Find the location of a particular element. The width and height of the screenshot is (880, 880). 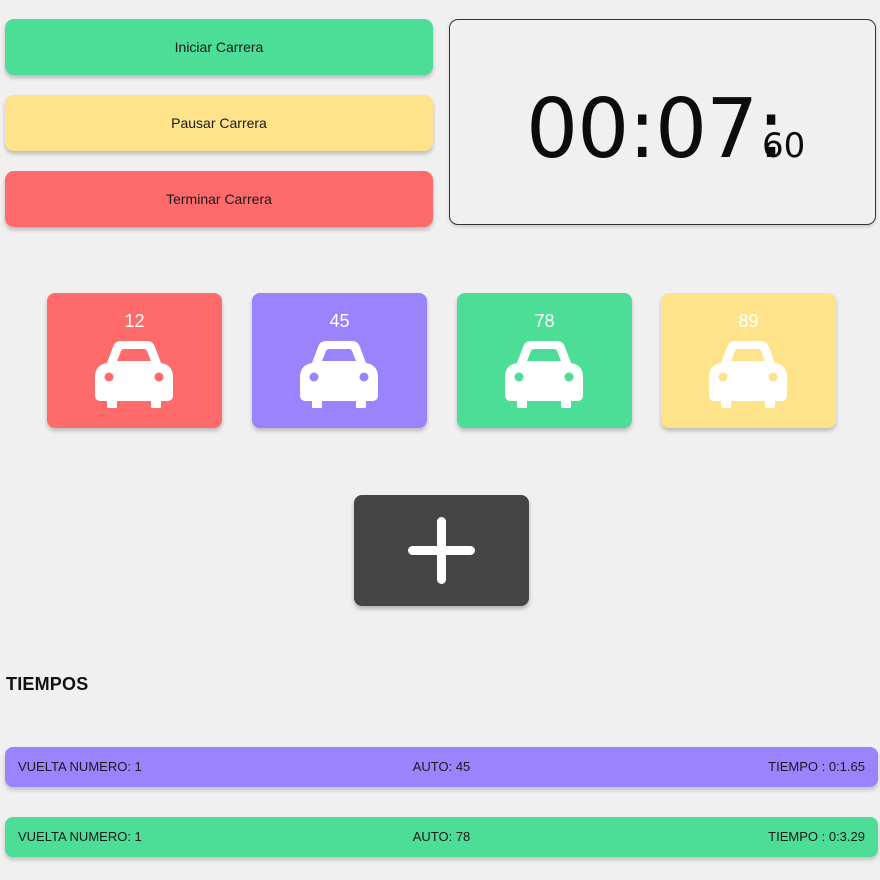

timer-centiseconds: 60 is located at coordinates (784, 146).